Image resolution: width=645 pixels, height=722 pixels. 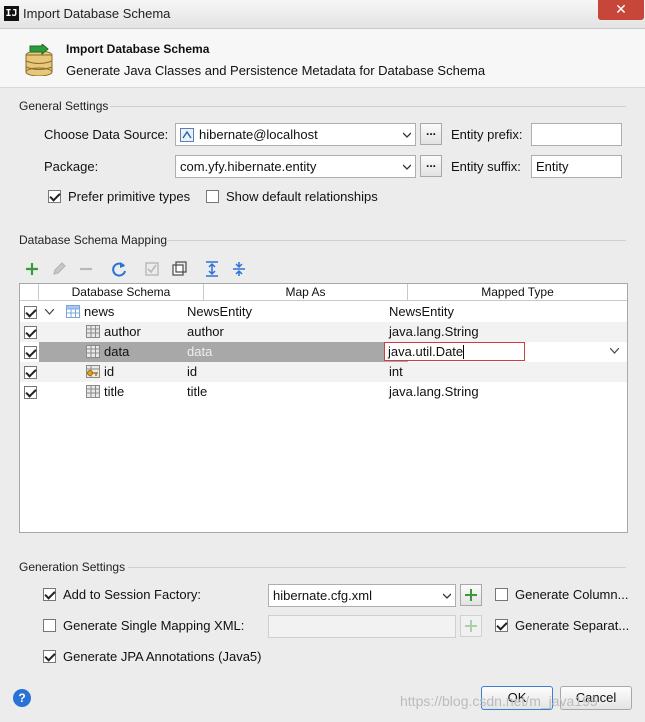 What do you see at coordinates (122, 331) in the screenshot?
I see `schema-name: author` at bounding box center [122, 331].